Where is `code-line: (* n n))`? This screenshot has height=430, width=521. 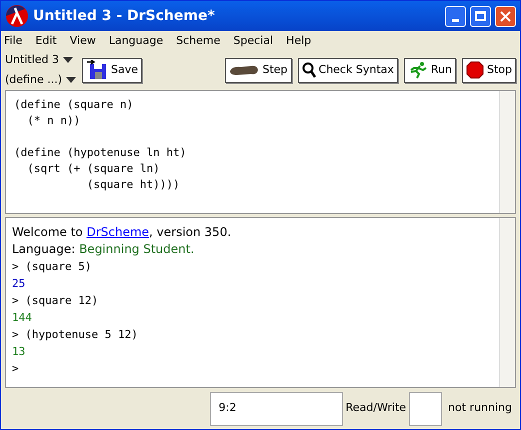 code-line: (* n n)) is located at coordinates (53, 121).